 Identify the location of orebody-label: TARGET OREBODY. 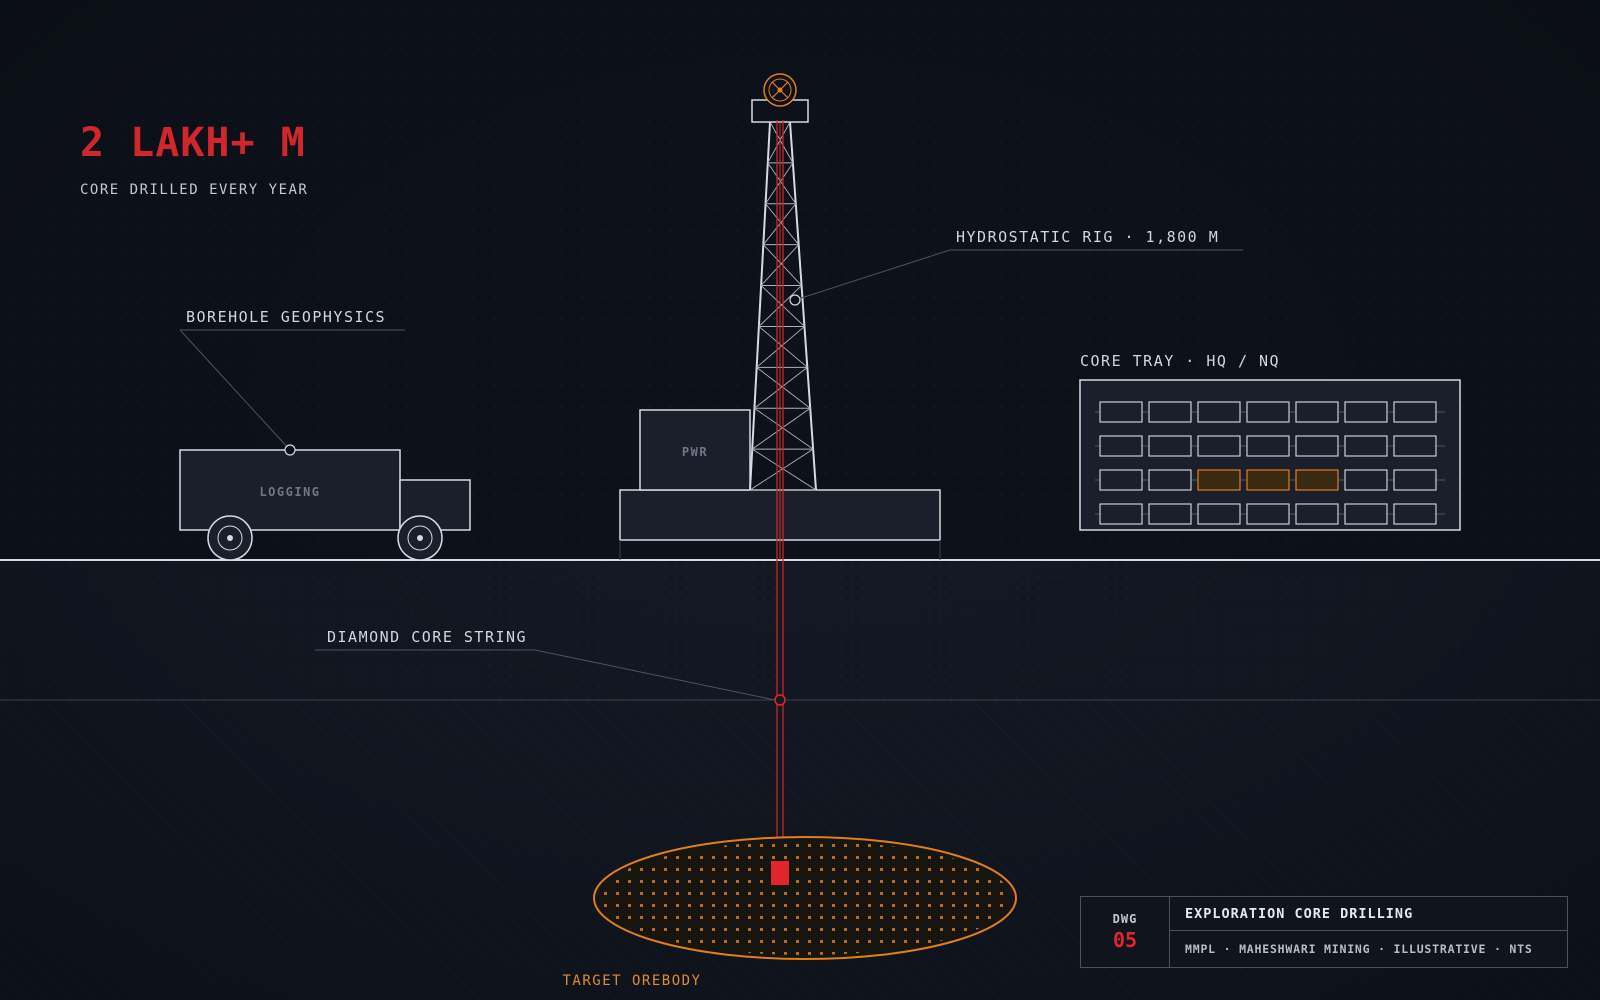
(631, 981).